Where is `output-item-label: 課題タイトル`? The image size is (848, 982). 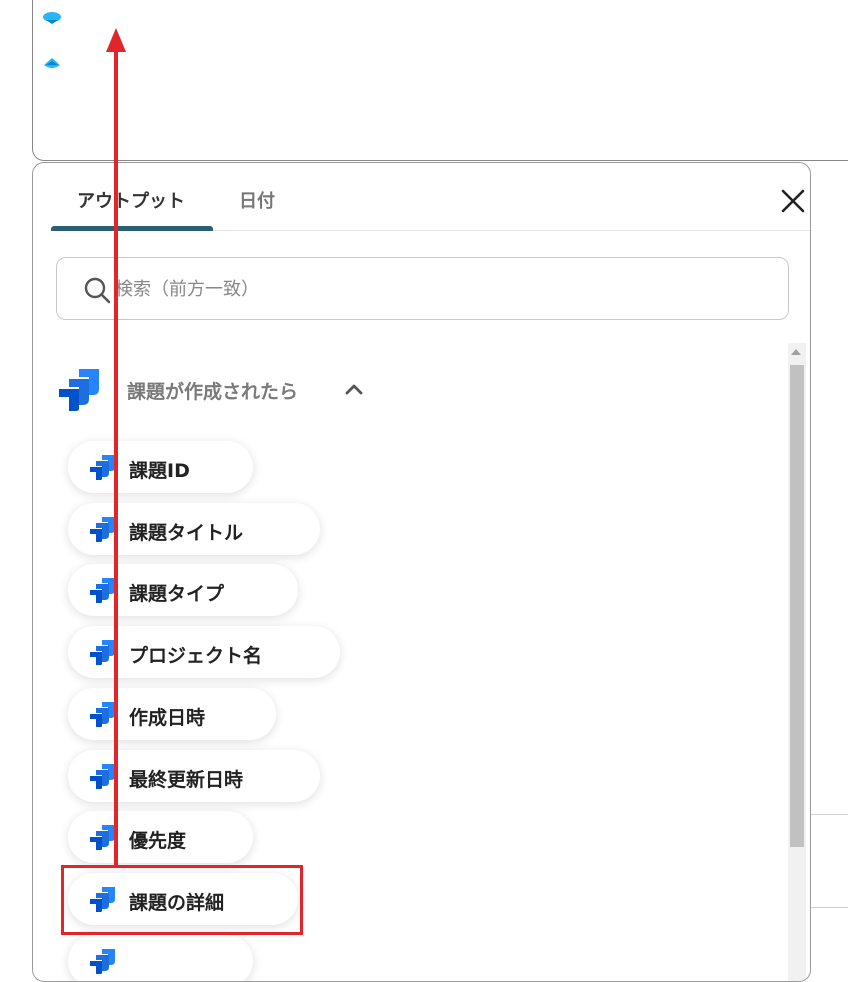 output-item-label: 課題タイトル is located at coordinates (186, 533).